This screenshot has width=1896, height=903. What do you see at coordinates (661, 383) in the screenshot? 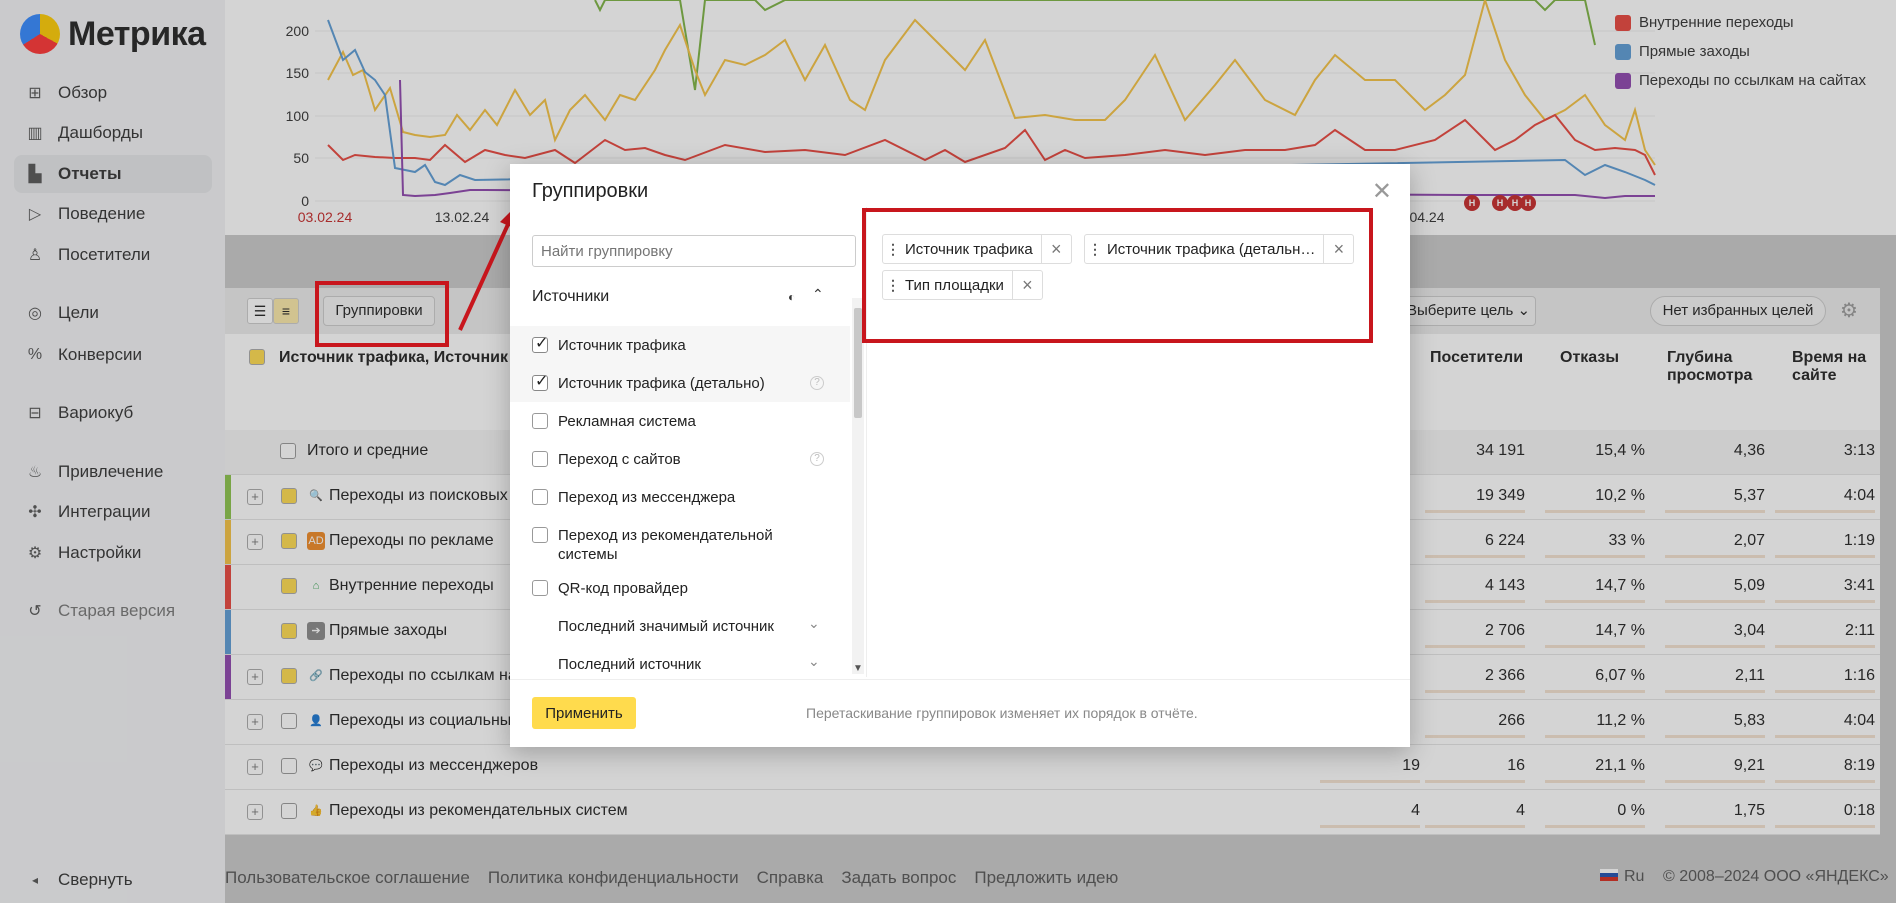
I see `option-label: Источник трафика (детально)` at bounding box center [661, 383].